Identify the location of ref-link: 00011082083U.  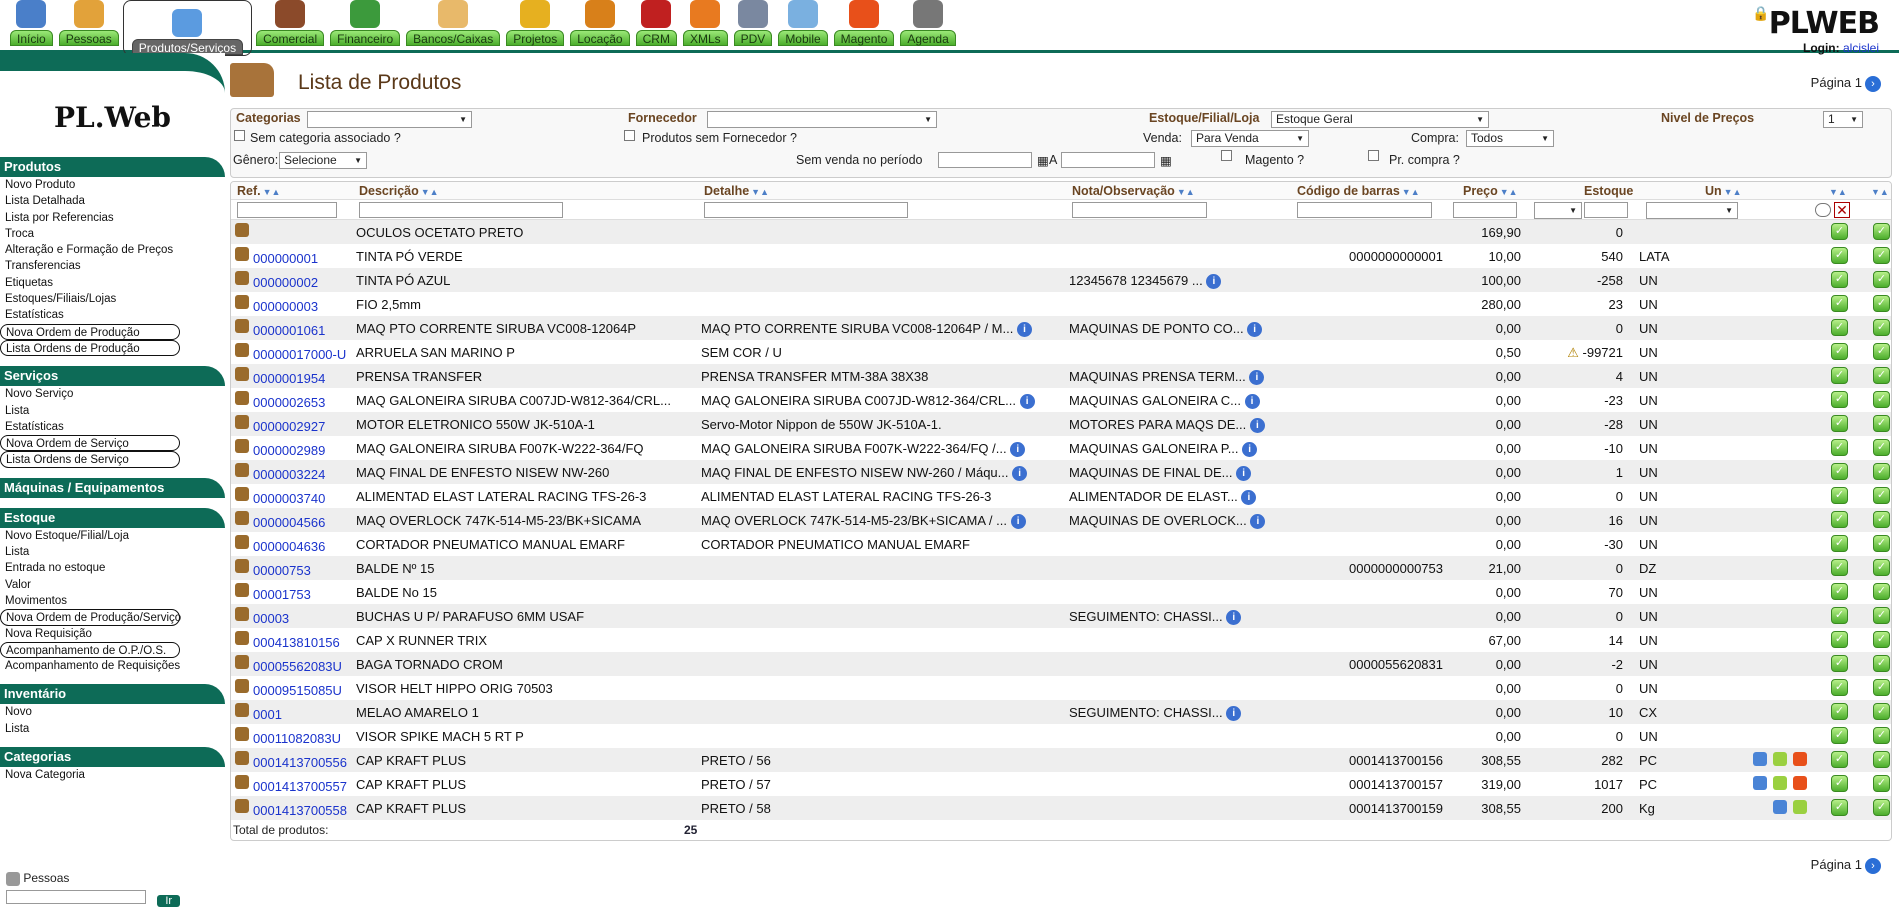
(297, 738).